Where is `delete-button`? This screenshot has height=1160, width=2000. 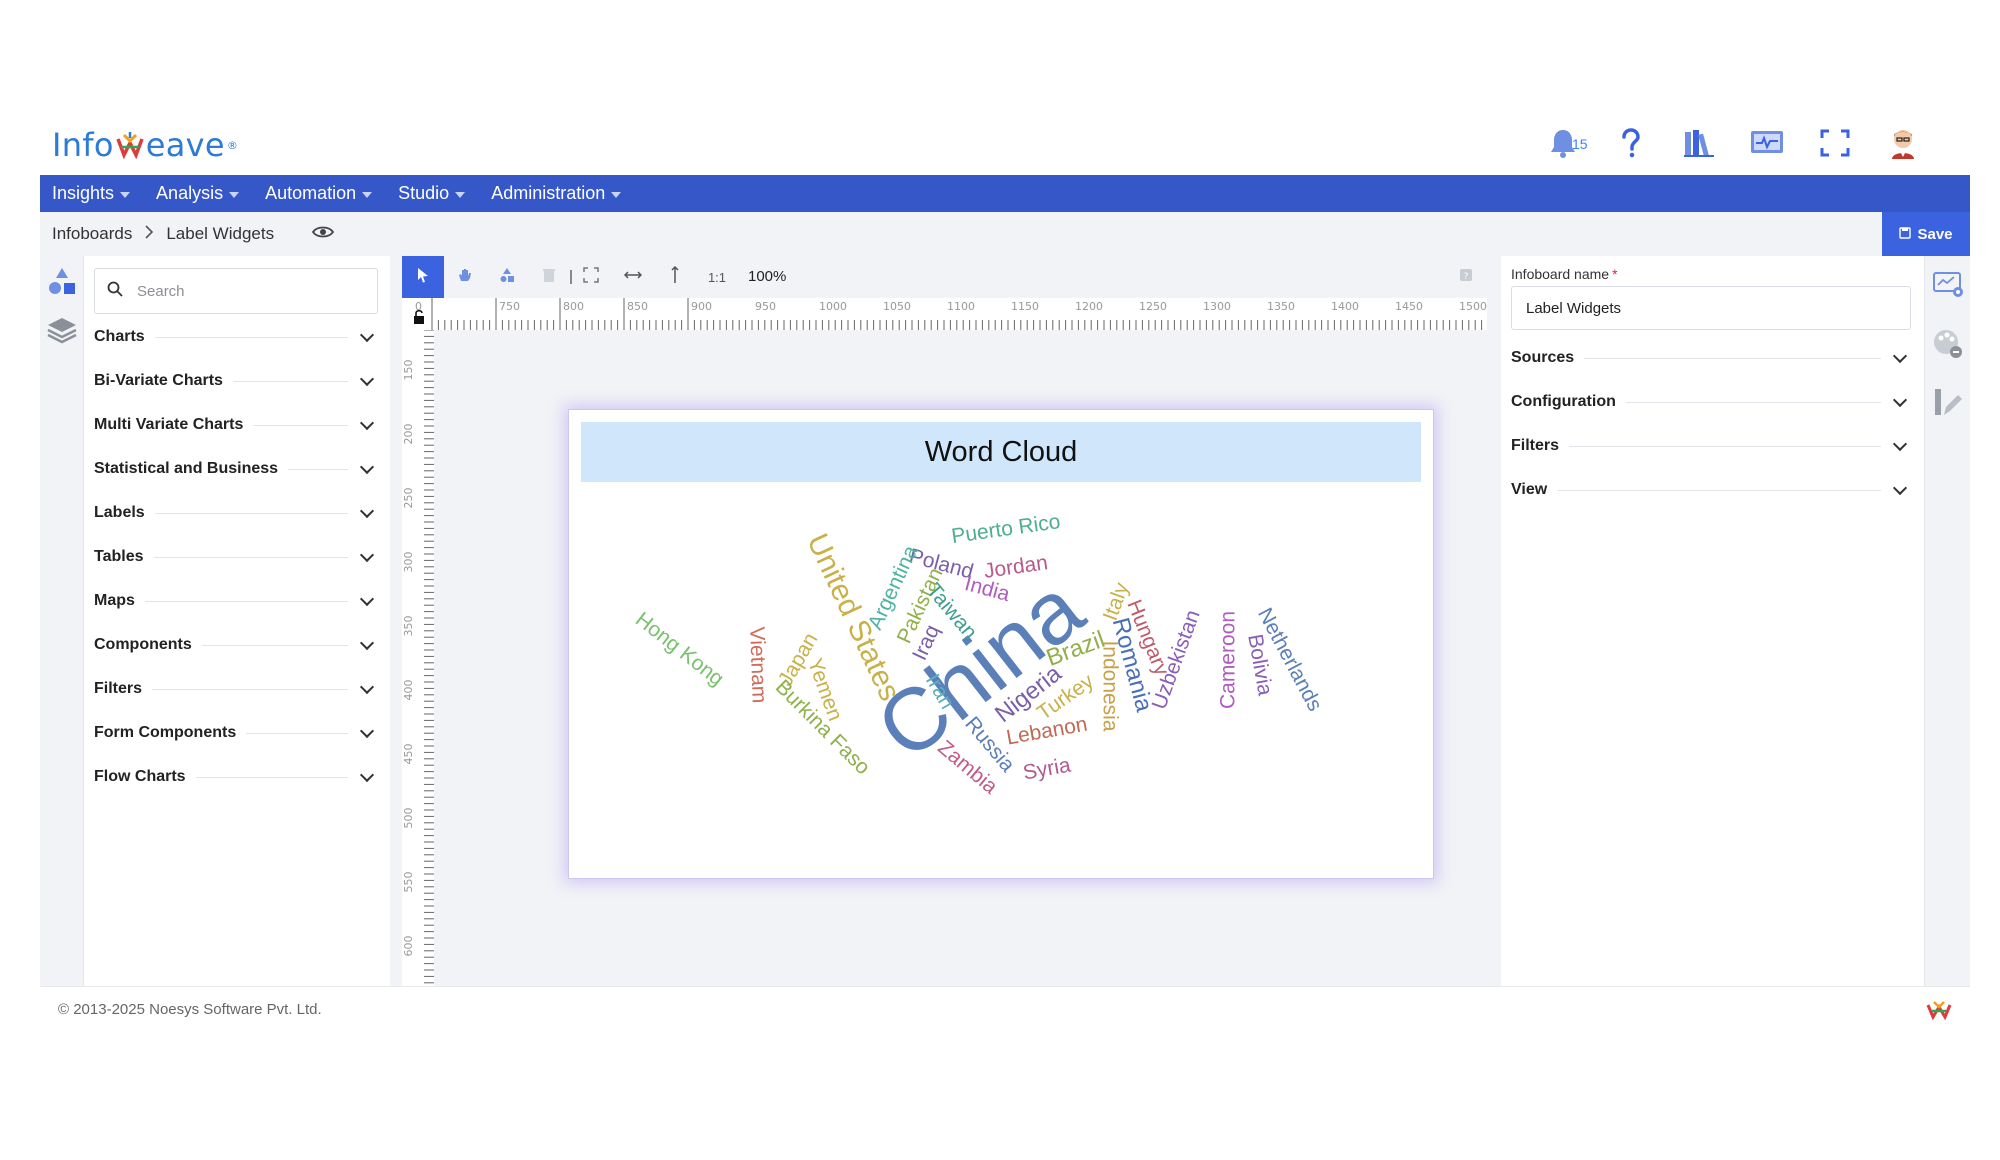
delete-button is located at coordinates (549, 277).